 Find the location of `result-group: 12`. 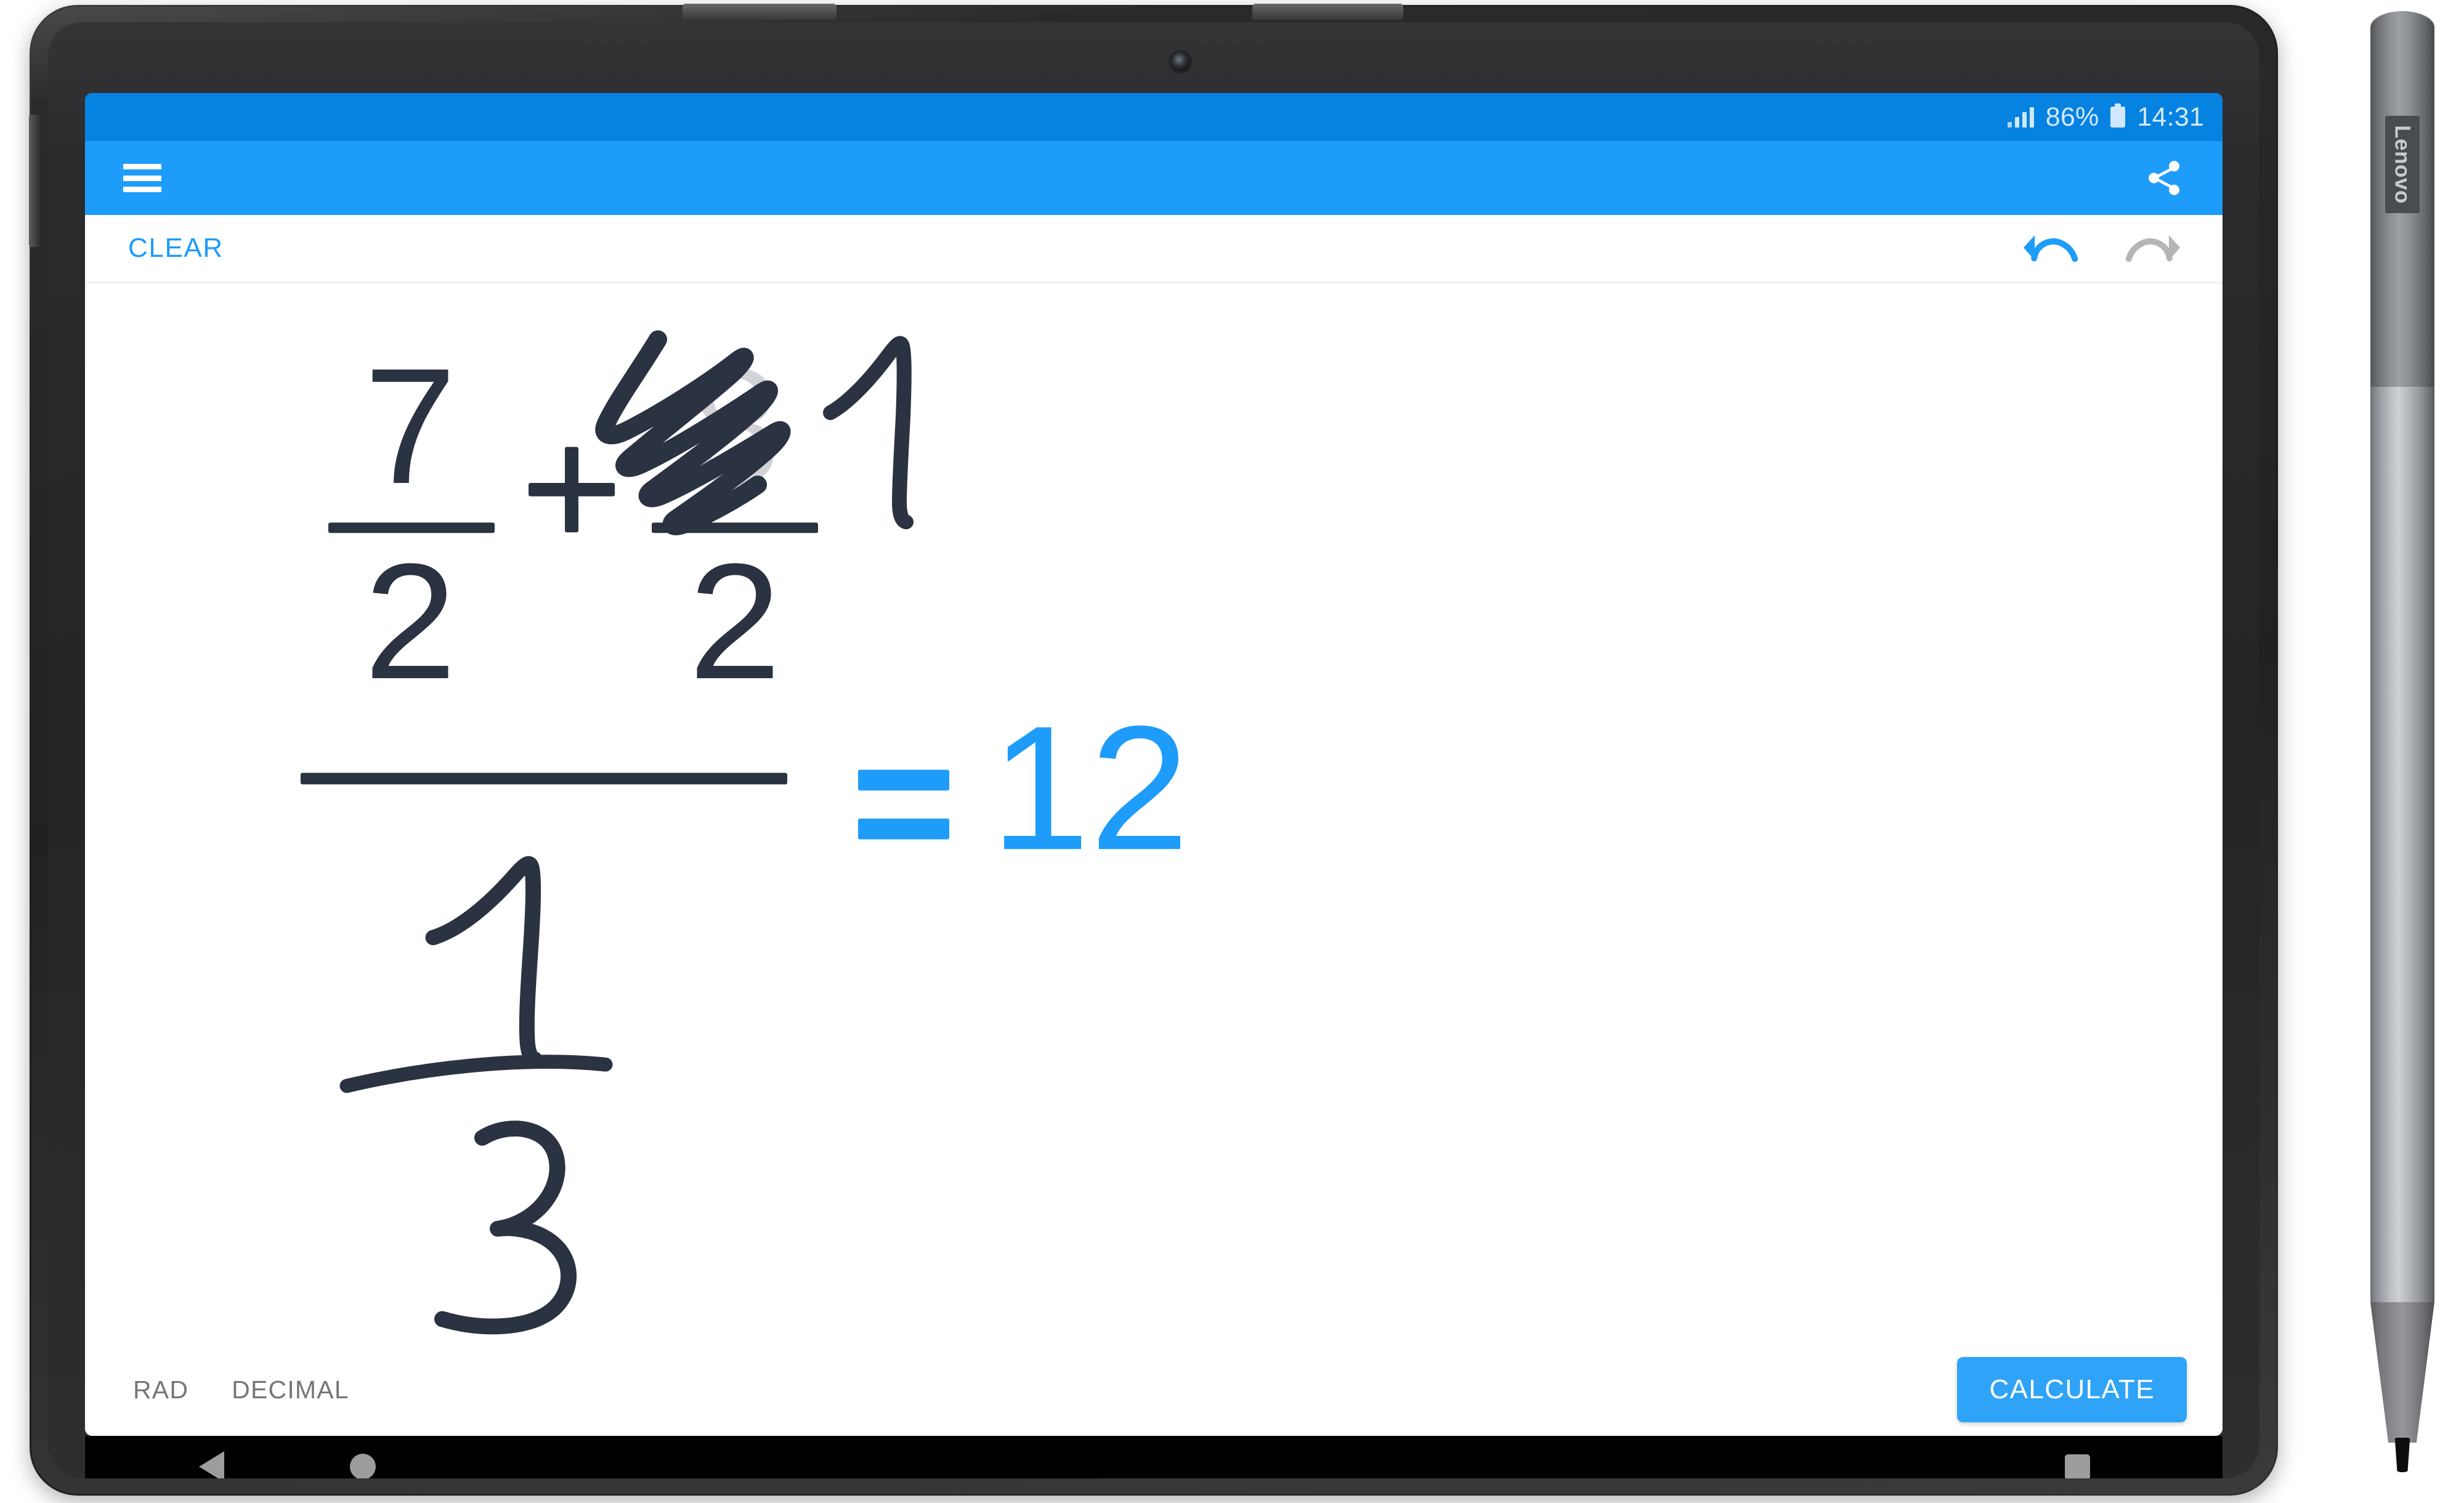

result-group: 12 is located at coordinates (1023, 789).